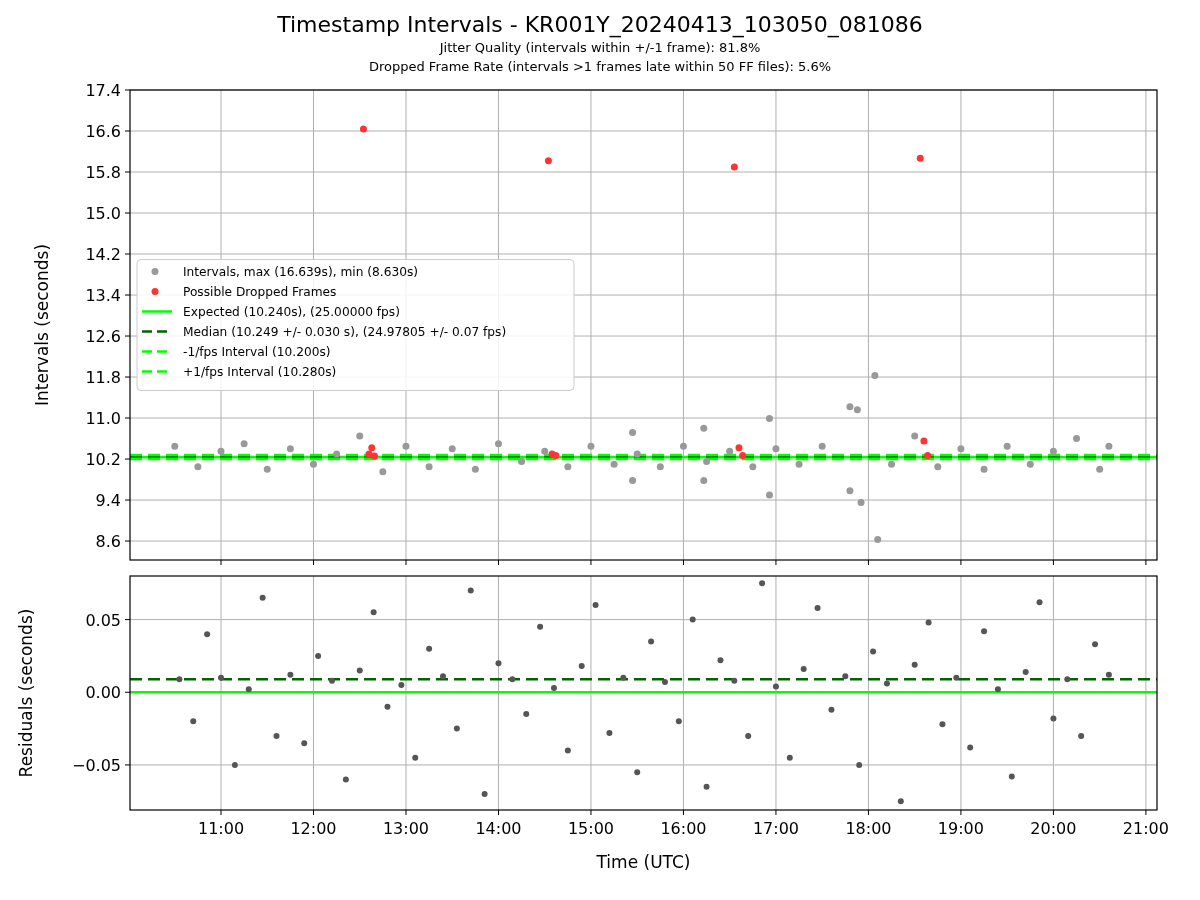 This screenshot has height=900, width=1200. What do you see at coordinates (775, 828) in the screenshot?
I see `x-tick-label: 17:00` at bounding box center [775, 828].